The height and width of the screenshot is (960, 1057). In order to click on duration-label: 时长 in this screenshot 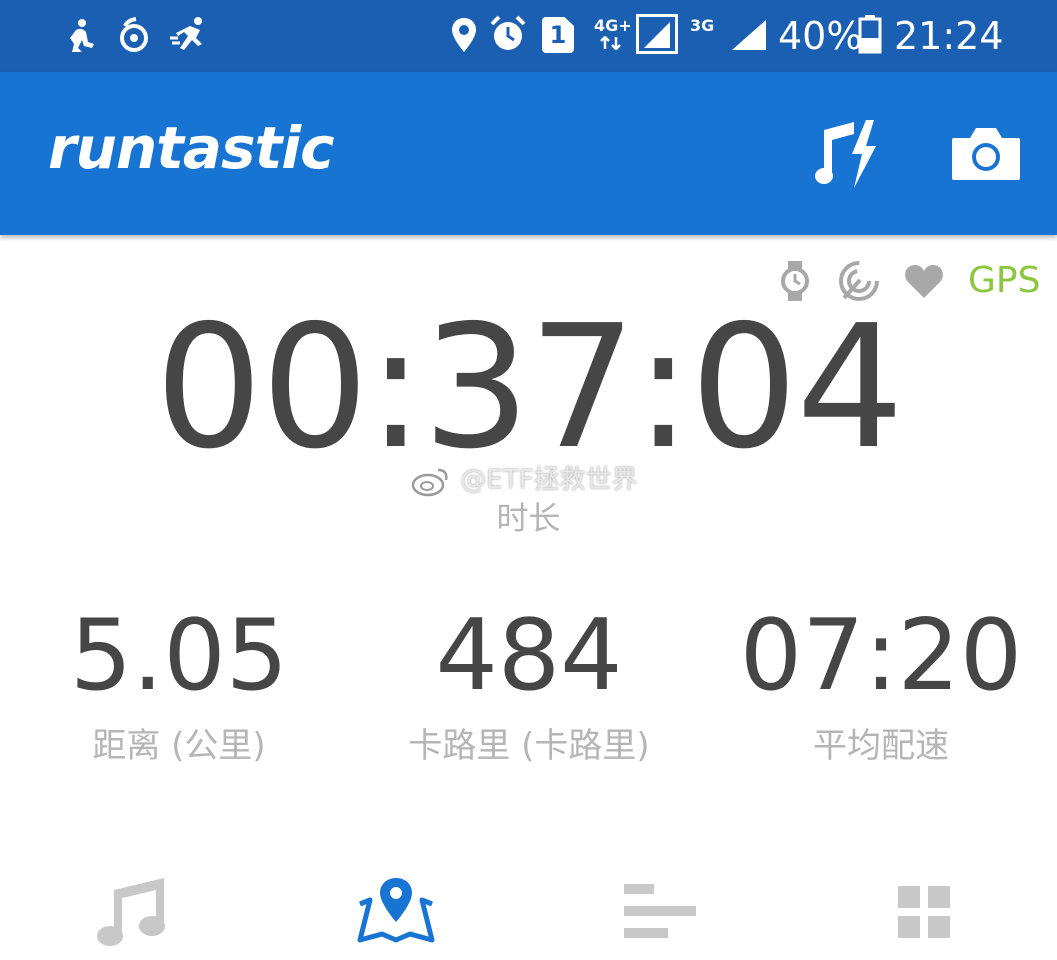, I will do `click(528, 518)`.